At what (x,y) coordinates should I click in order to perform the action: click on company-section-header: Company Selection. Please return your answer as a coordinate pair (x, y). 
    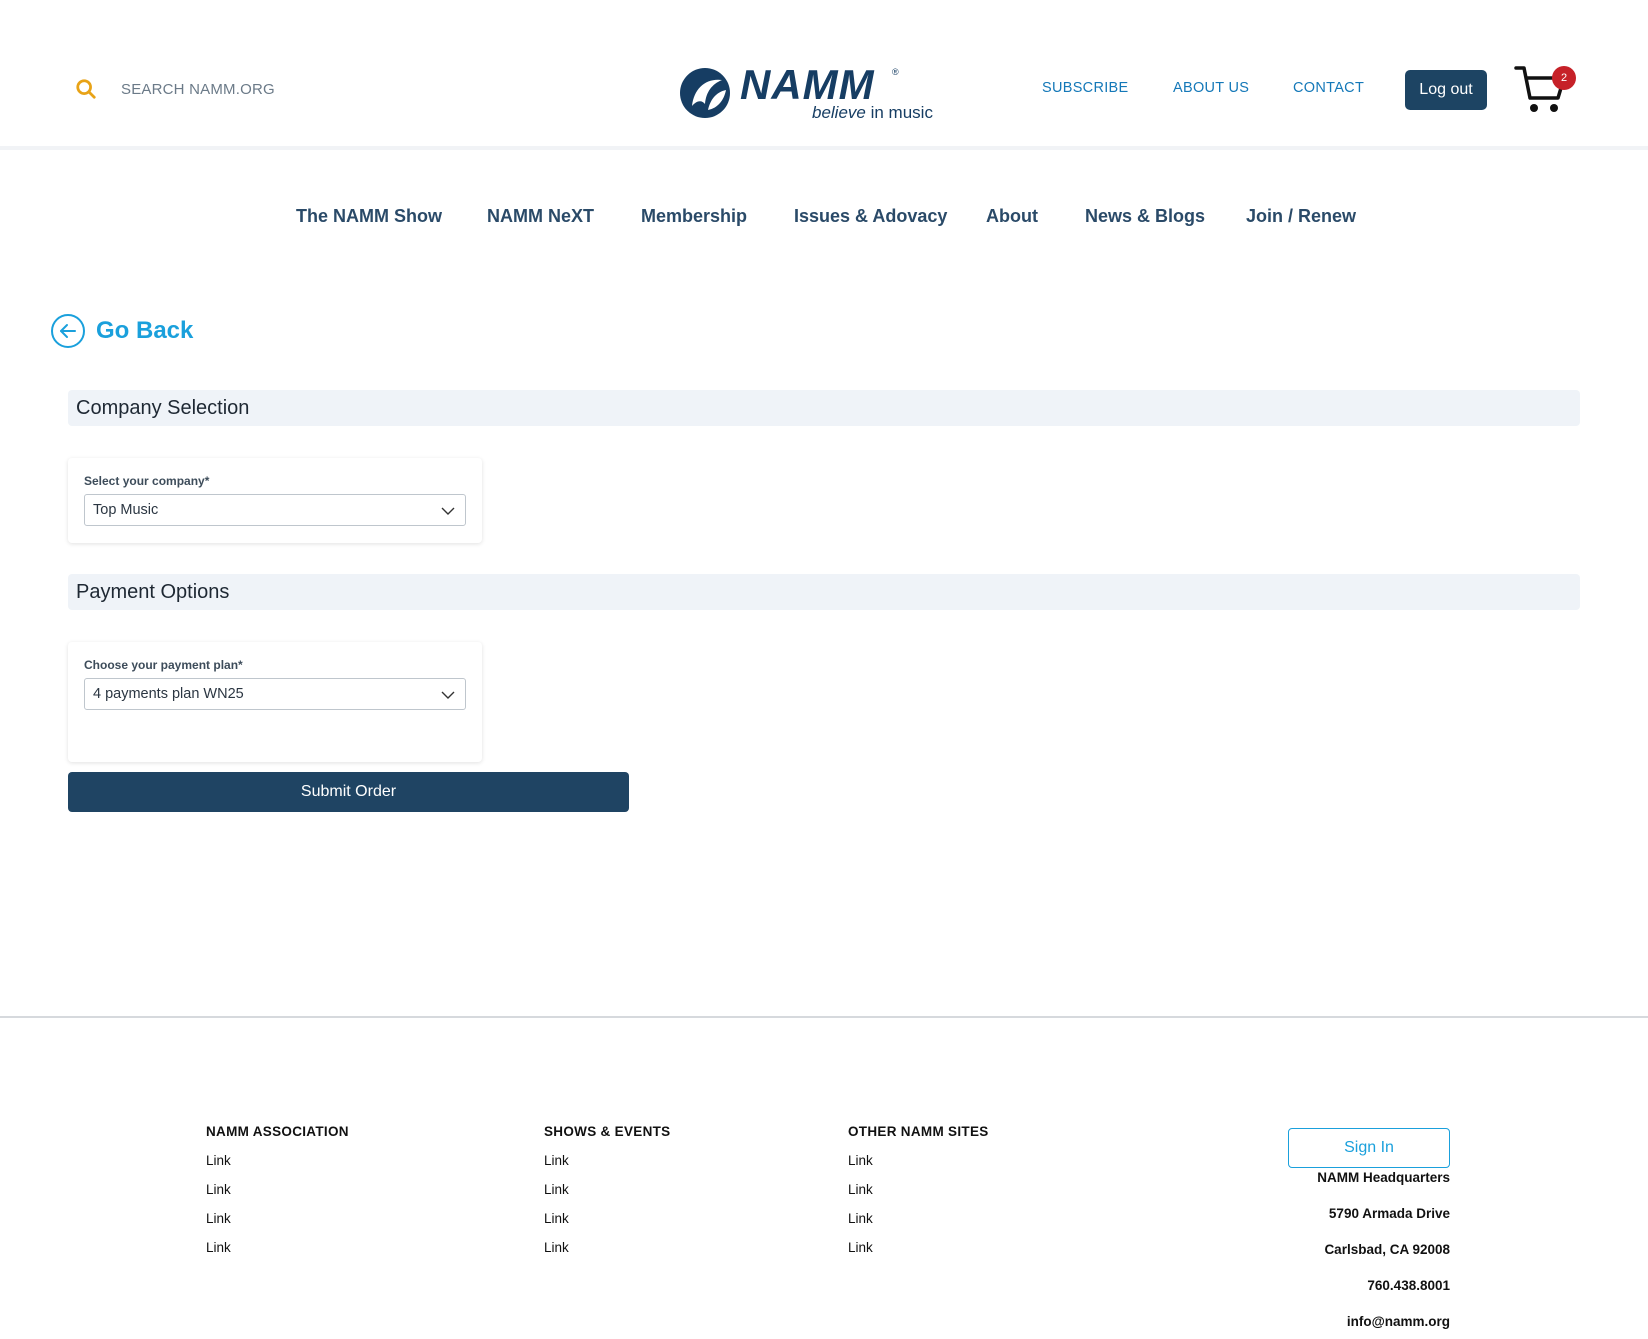
    Looking at the image, I should click on (824, 408).